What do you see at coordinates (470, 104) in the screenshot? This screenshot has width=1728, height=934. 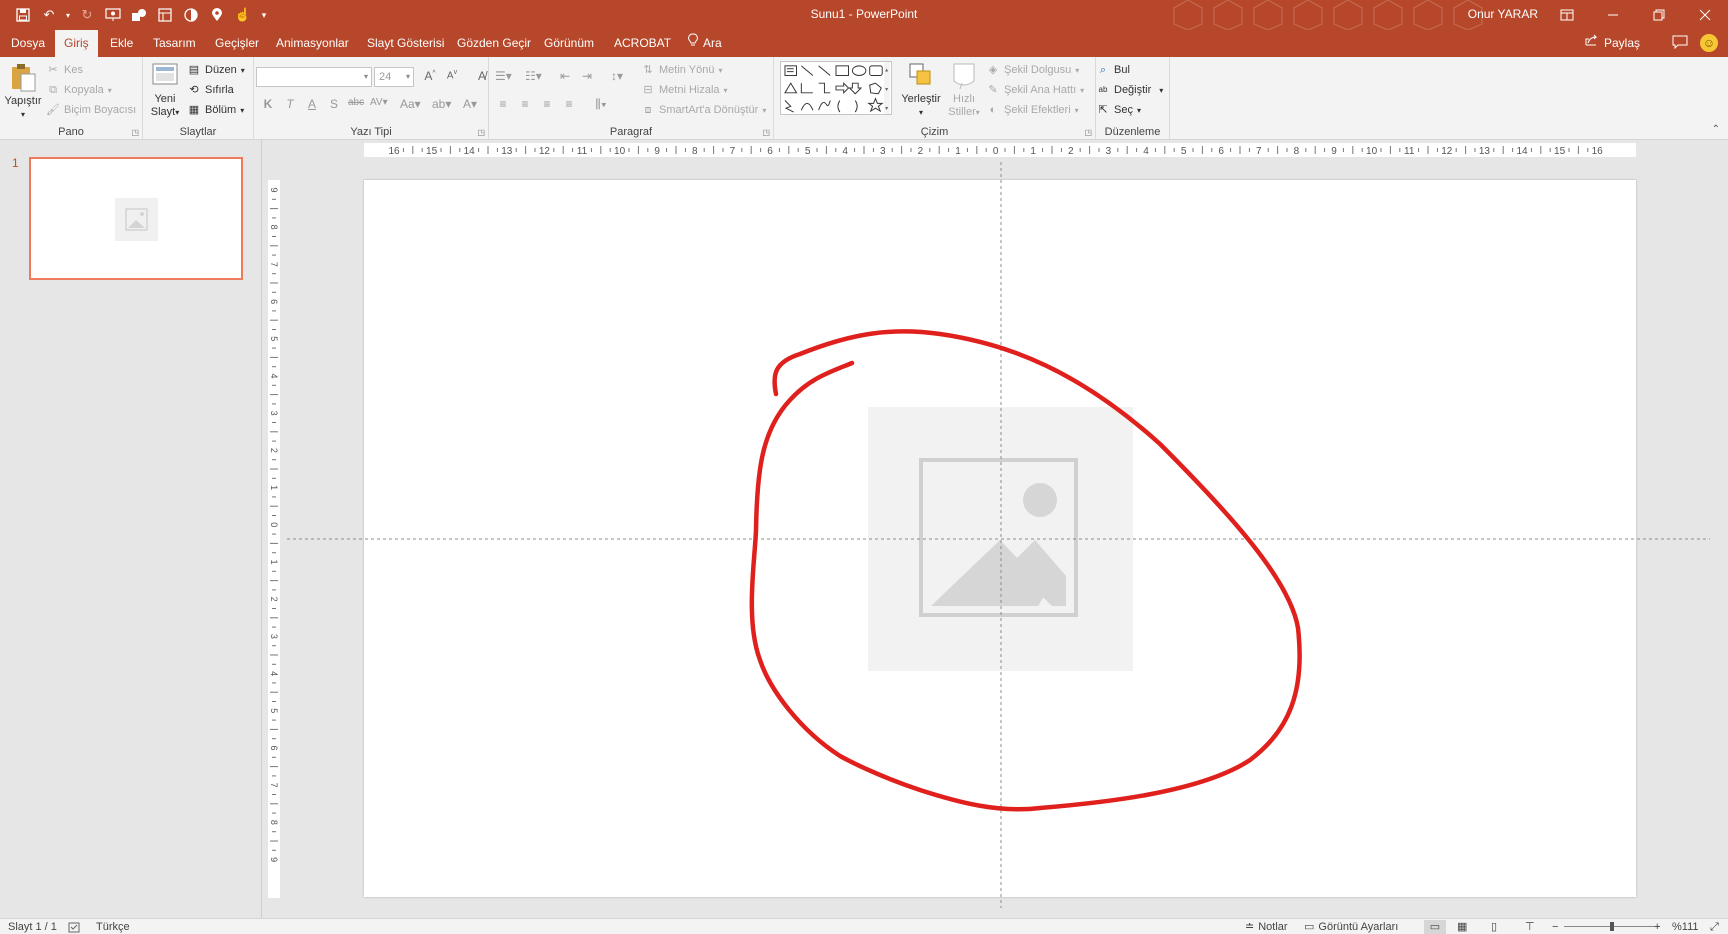 I see `font-color-icon: A▾` at bounding box center [470, 104].